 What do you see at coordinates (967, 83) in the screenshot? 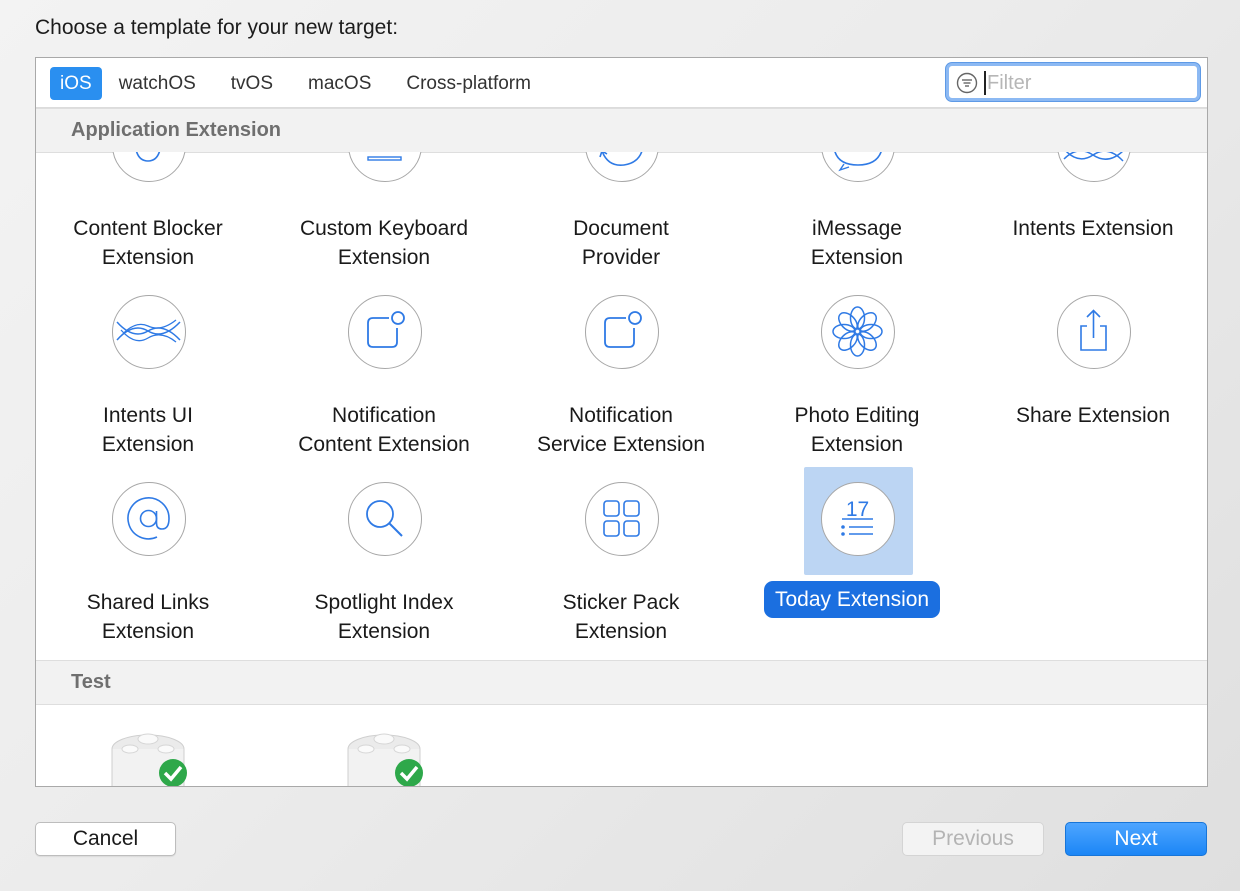
I see `filter-icon` at bounding box center [967, 83].